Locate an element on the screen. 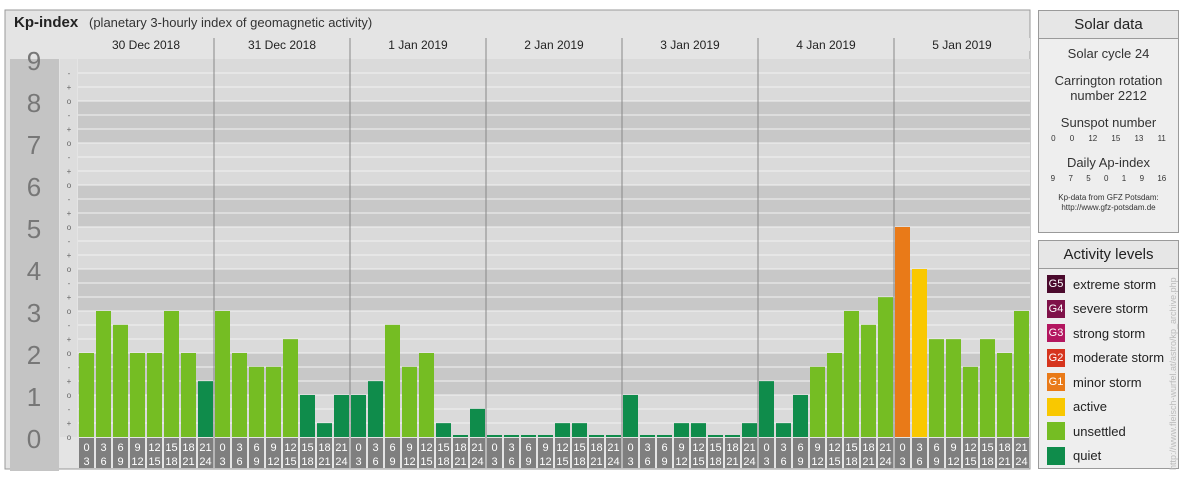 This screenshot has height=480, width=1184. x-interval-end: 9 is located at coordinates (528, 462).